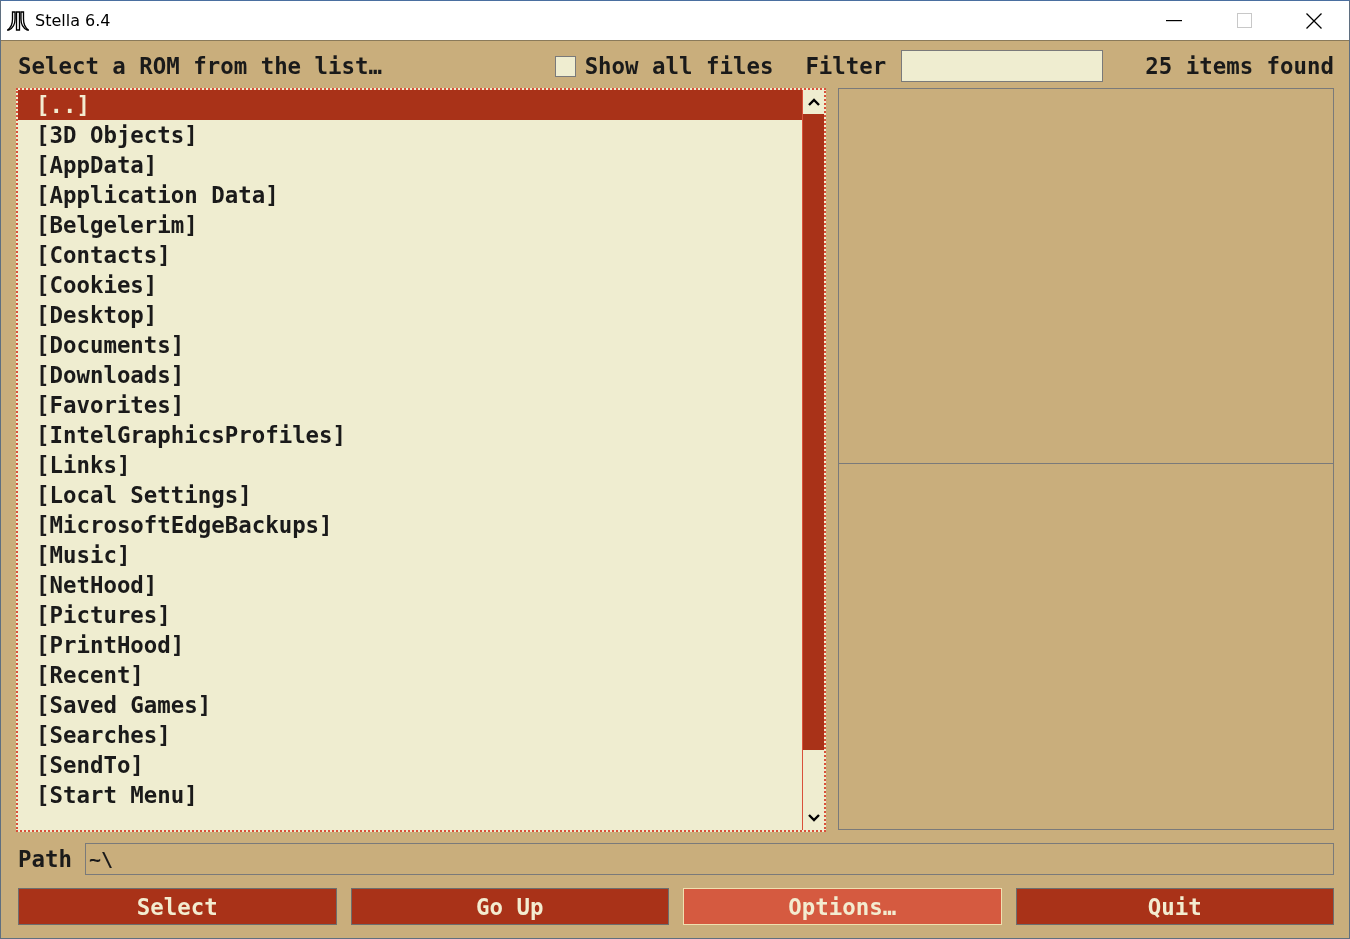  Describe the element at coordinates (813, 432) in the screenshot. I see `scrollbar-thumb` at that location.